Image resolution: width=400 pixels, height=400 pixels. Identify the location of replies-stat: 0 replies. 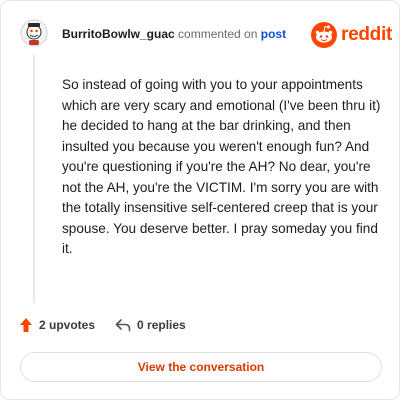
(150, 325).